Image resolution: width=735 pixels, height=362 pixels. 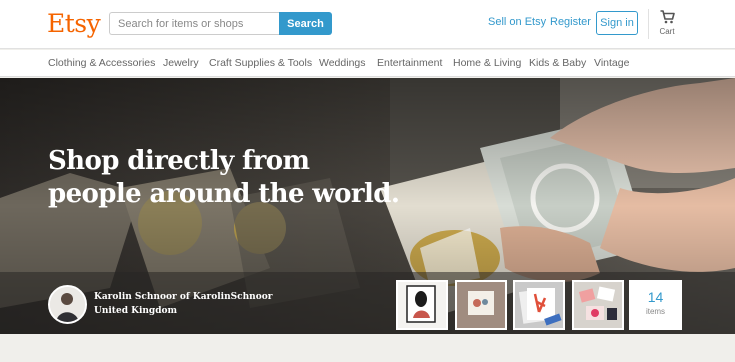 What do you see at coordinates (74, 23) in the screenshot?
I see `etsy-logo: Etsy` at bounding box center [74, 23].